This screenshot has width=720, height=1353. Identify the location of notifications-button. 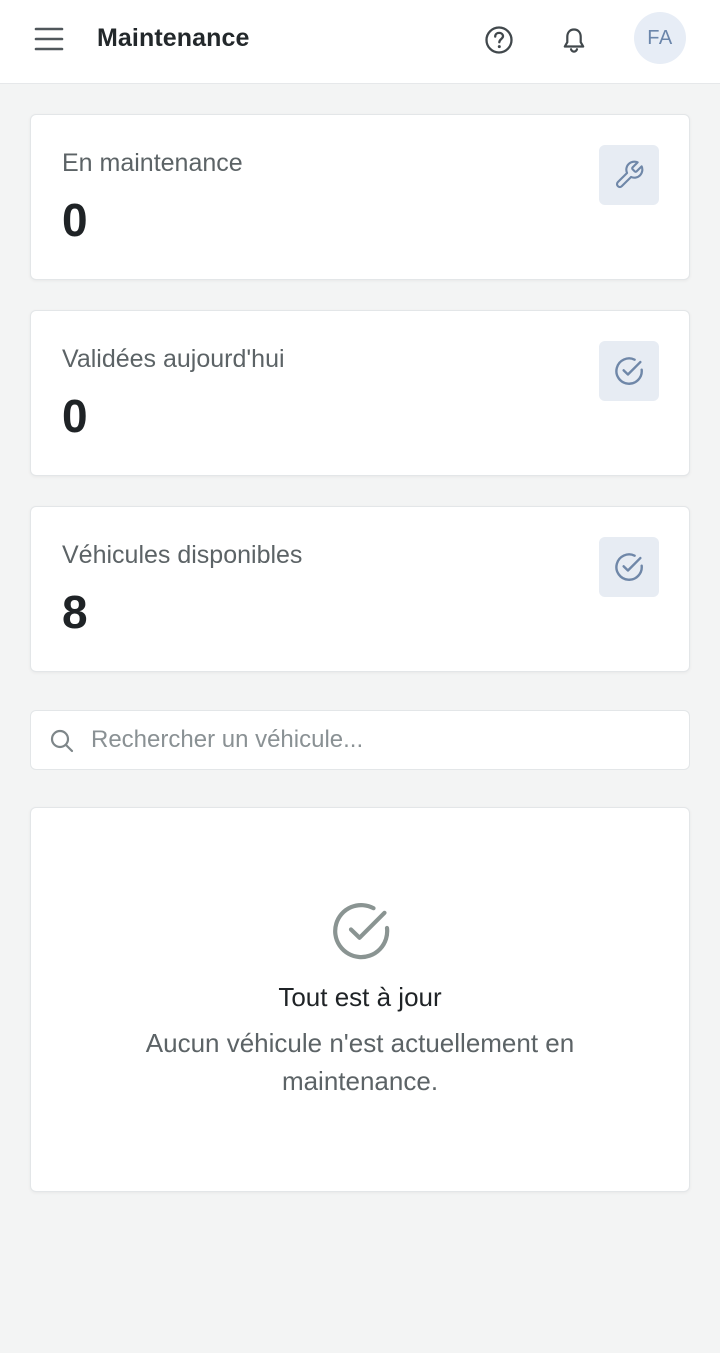
(574, 40).